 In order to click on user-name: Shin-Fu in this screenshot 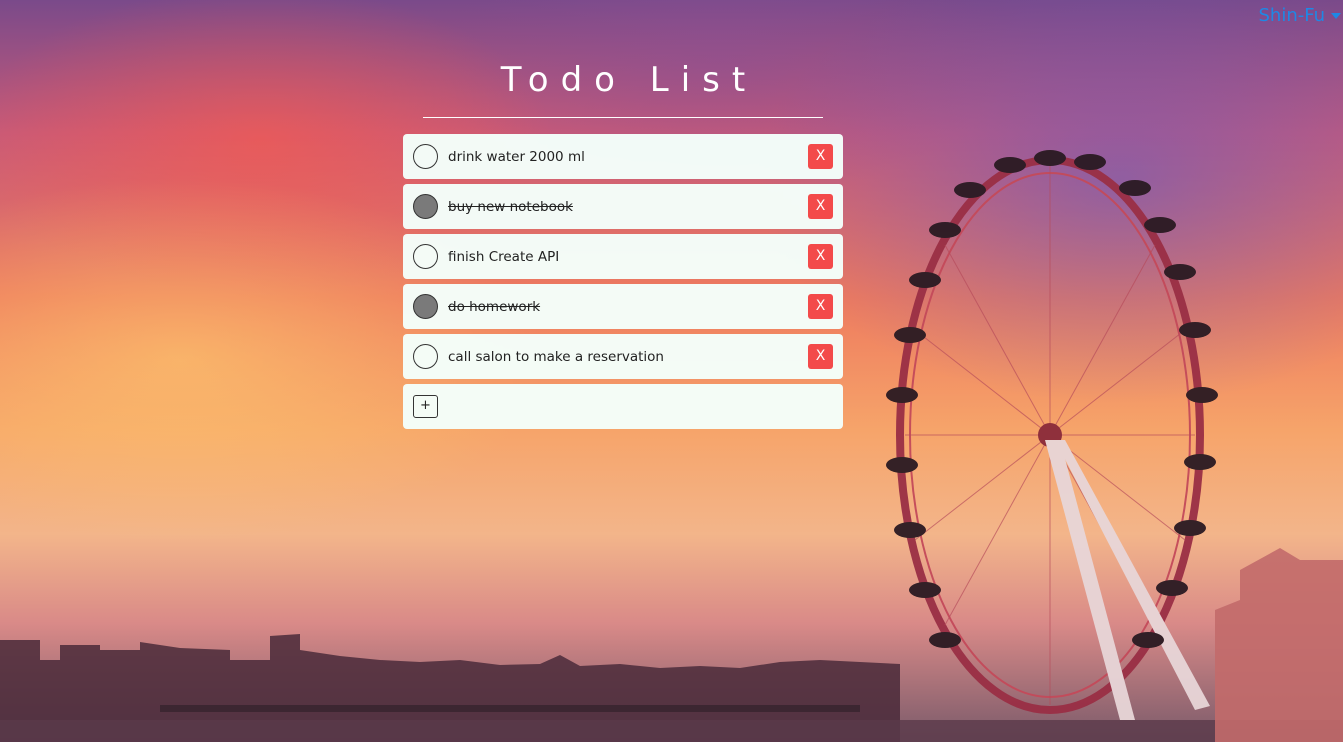, I will do `click(1291, 15)`.